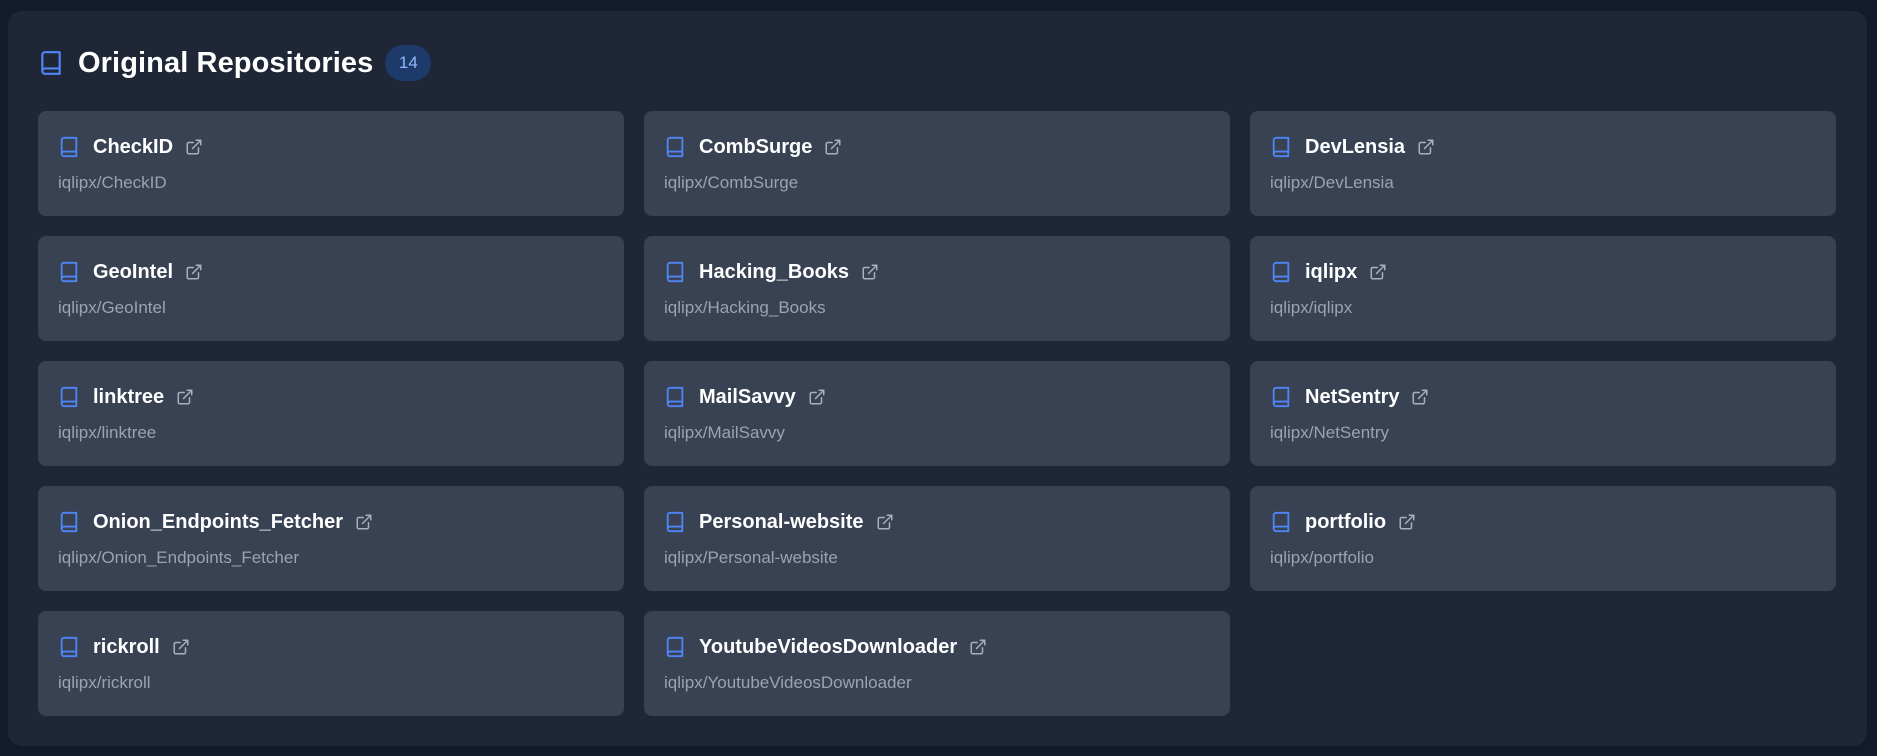  I want to click on repo-path: iqlipx/rickroll, so click(104, 682).